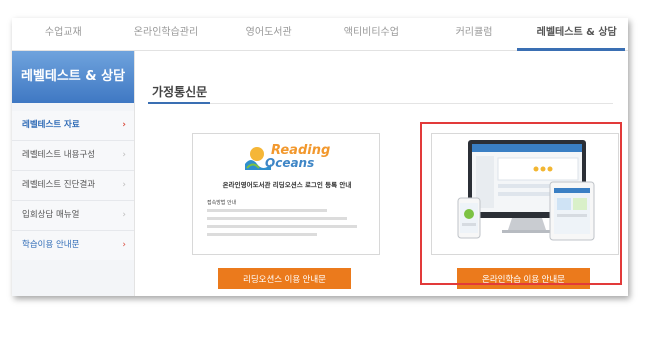 This screenshot has height=347, width=650. What do you see at coordinates (166, 34) in the screenshot?
I see `nav-item-online-learning: 온라인학습관리` at bounding box center [166, 34].